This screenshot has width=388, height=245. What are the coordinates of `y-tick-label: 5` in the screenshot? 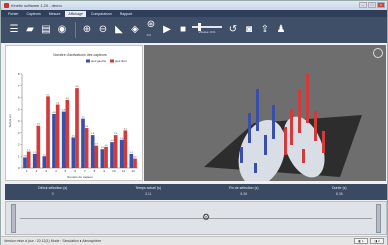 It's located at (19, 109).